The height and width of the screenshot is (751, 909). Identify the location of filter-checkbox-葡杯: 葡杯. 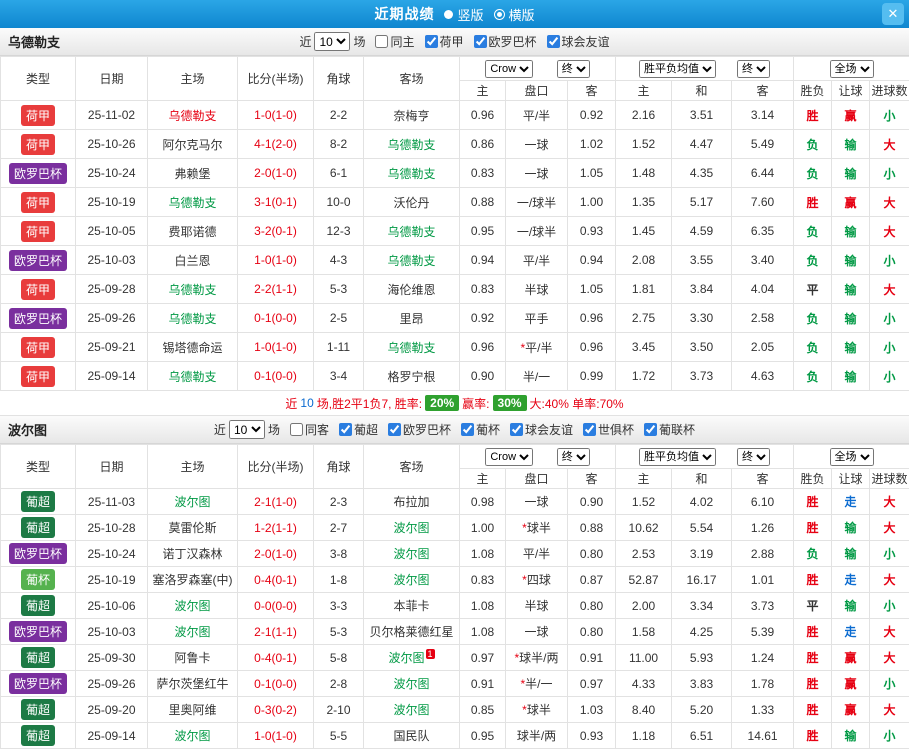
(480, 429).